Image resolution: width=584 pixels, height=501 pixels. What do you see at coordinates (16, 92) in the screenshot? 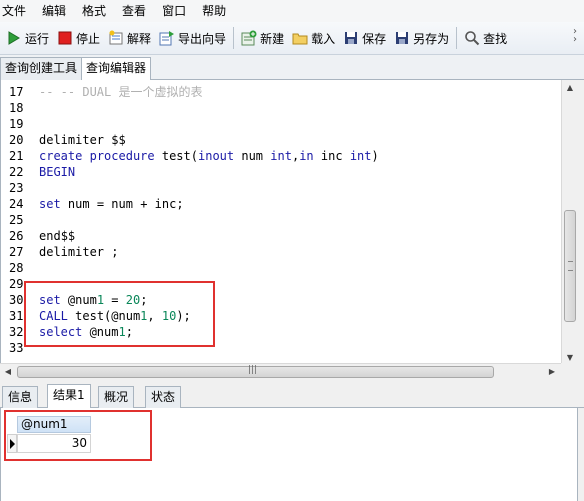
I see `line-number: 17` at bounding box center [16, 92].